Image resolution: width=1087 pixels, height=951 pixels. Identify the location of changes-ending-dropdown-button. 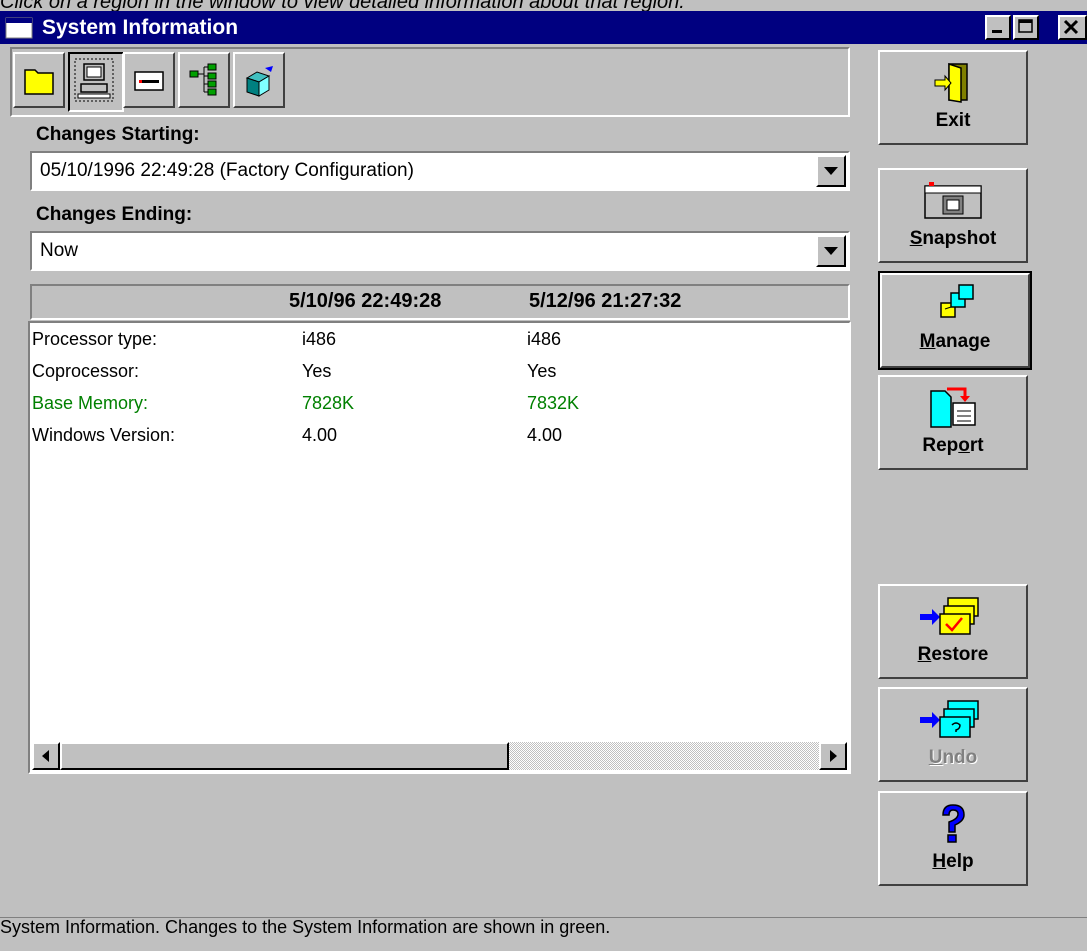
(831, 251).